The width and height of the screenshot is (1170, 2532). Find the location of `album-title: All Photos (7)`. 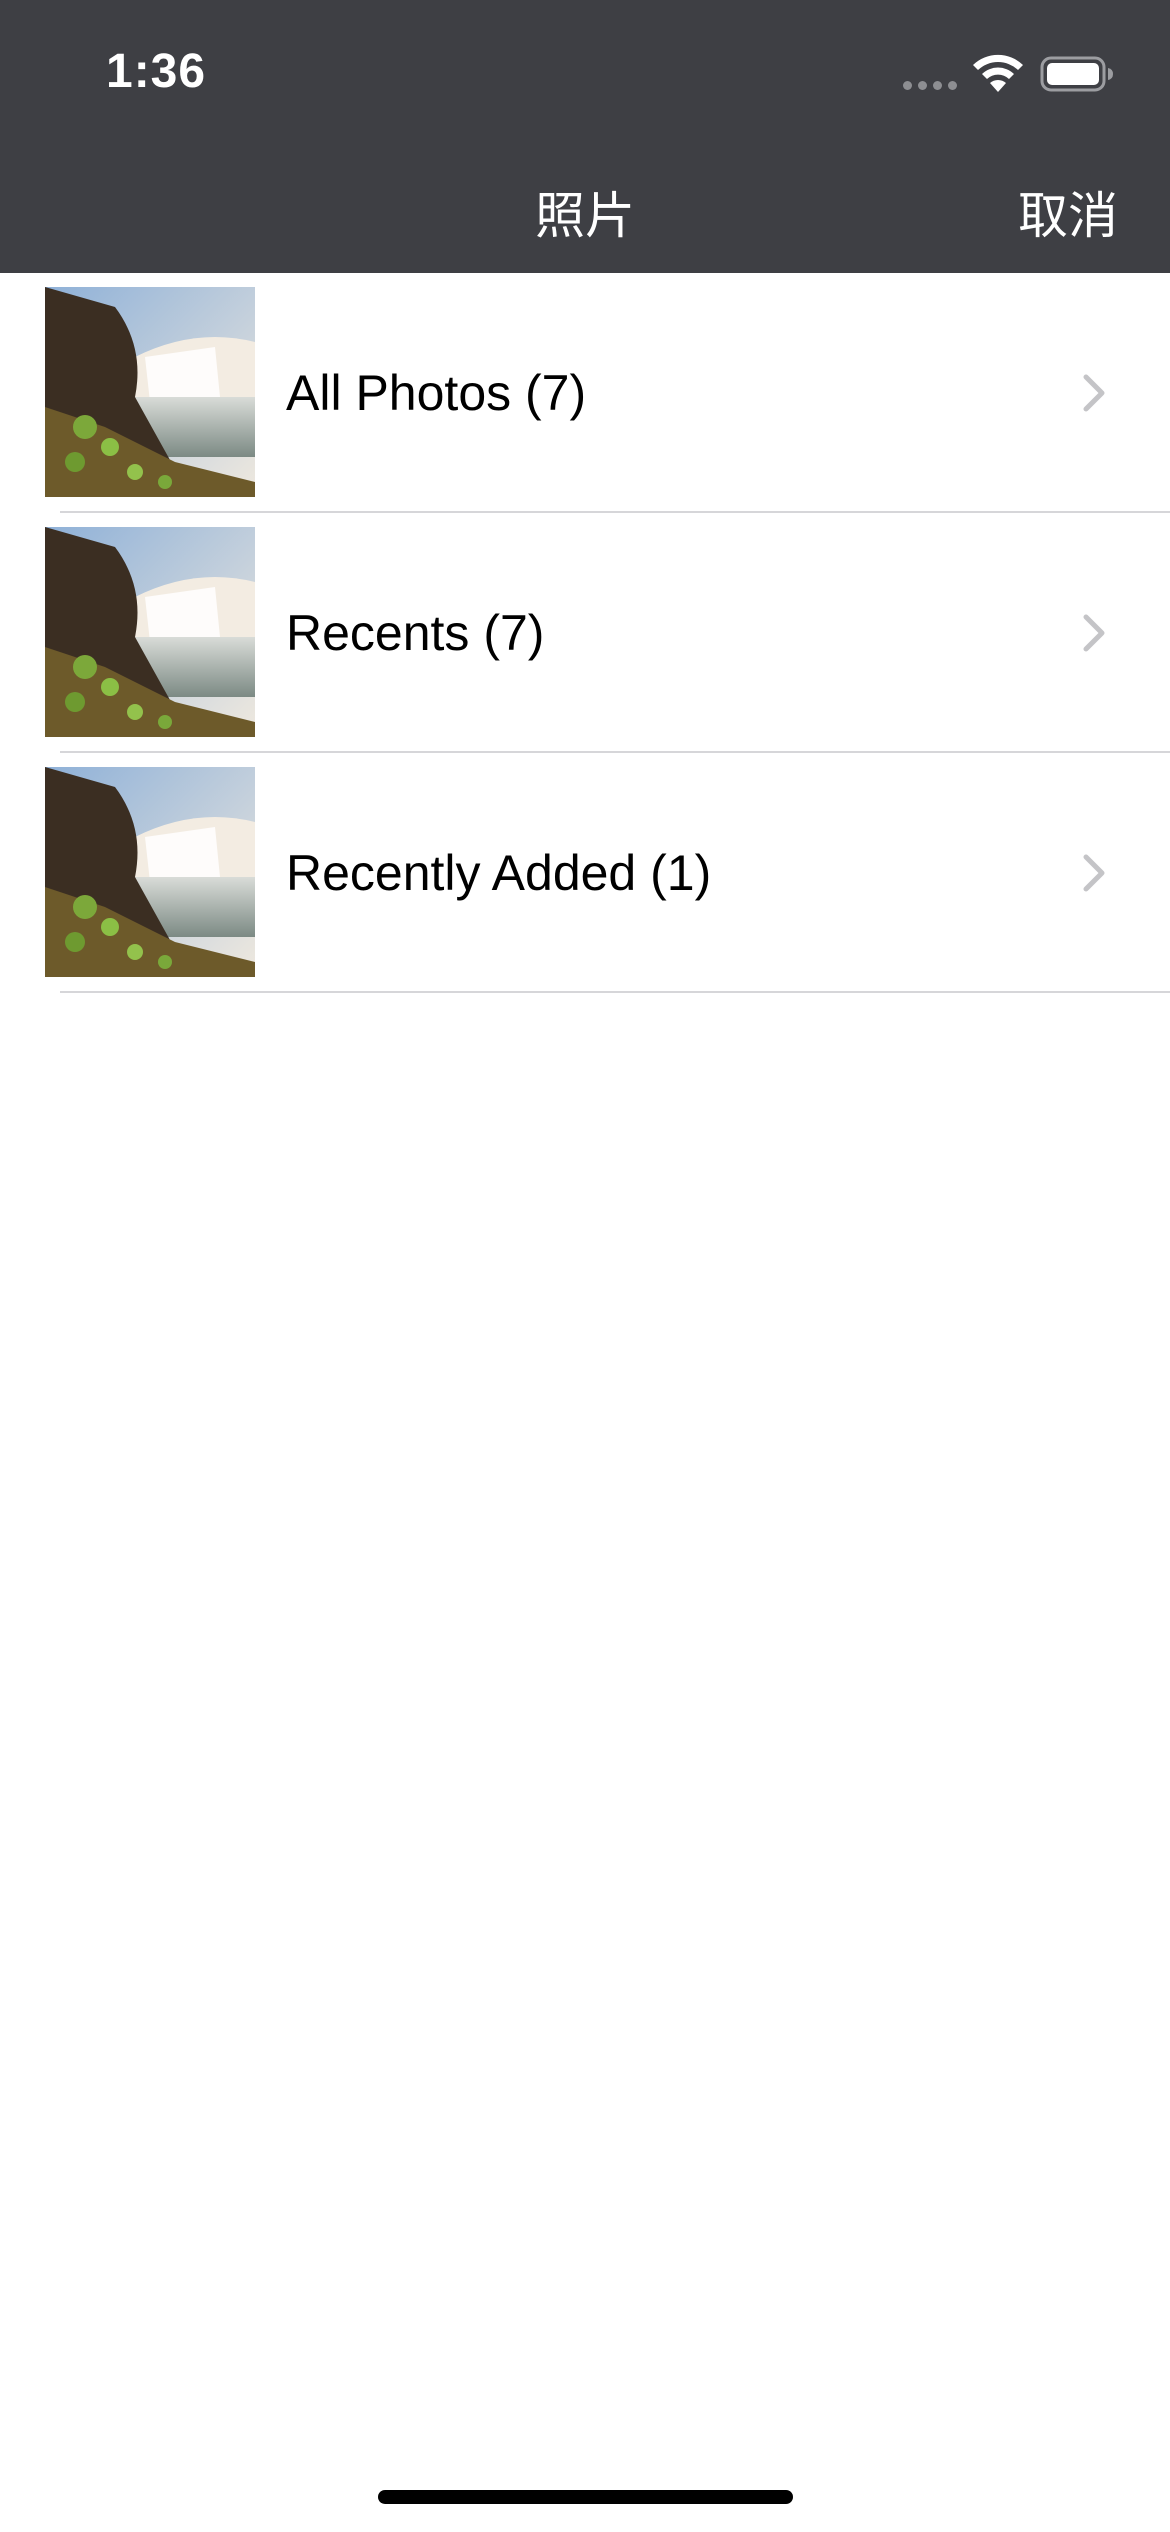

album-title: All Photos (7) is located at coordinates (436, 393).